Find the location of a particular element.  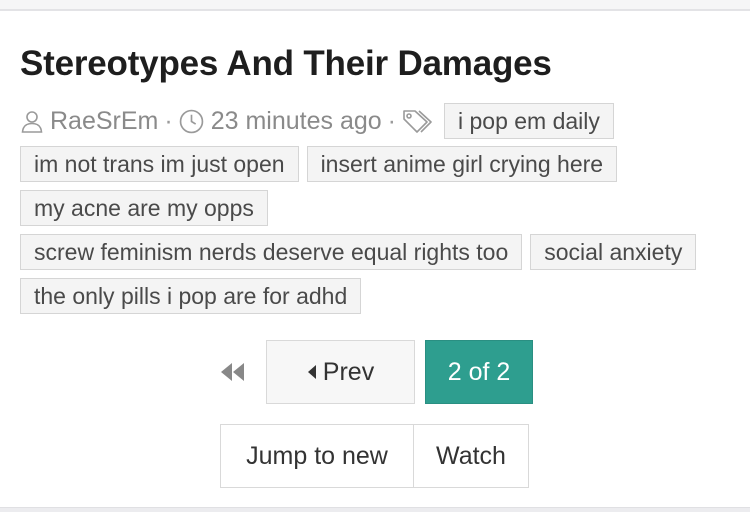

first-page-button is located at coordinates (233, 372).